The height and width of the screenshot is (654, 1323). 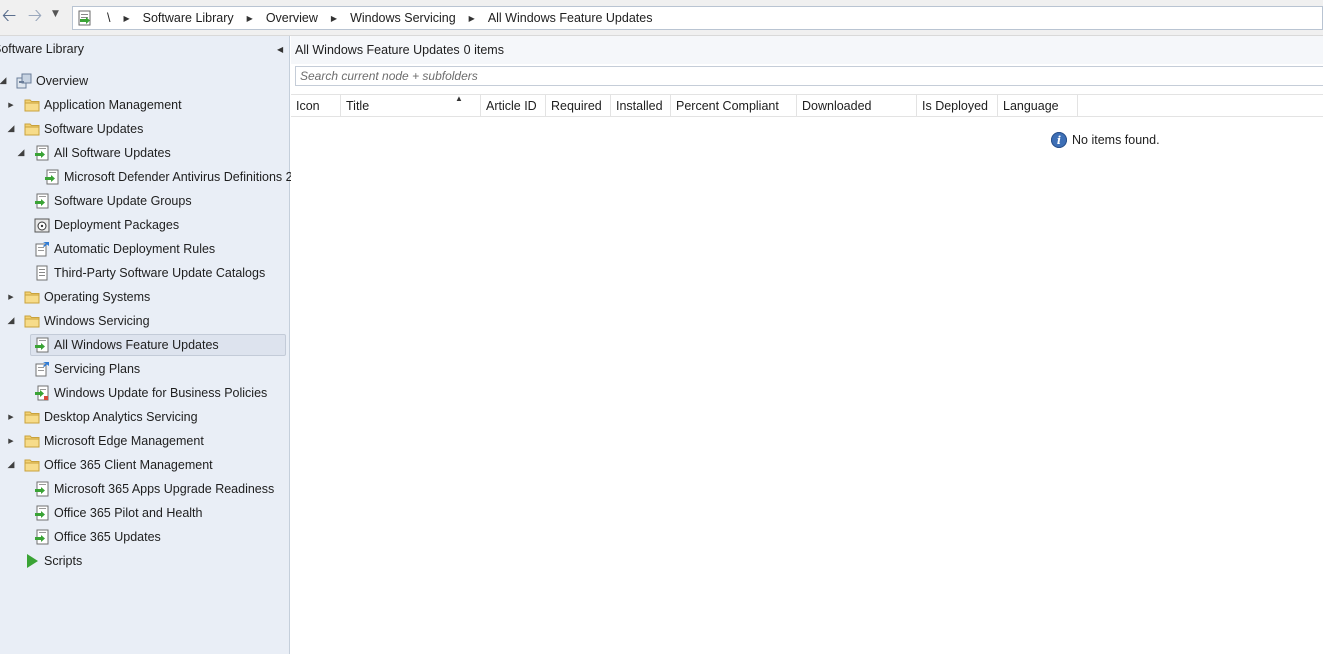 I want to click on tree-item-microsoft-edge-management: Microsoft Edge Management, so click(x=114, y=441).